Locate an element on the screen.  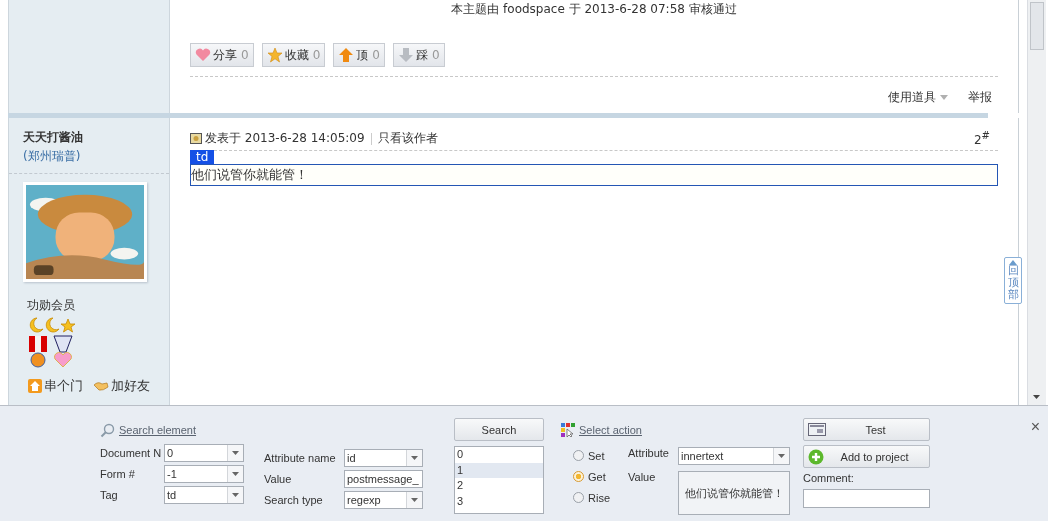
scrollbar is located at coordinates (1036, 202).